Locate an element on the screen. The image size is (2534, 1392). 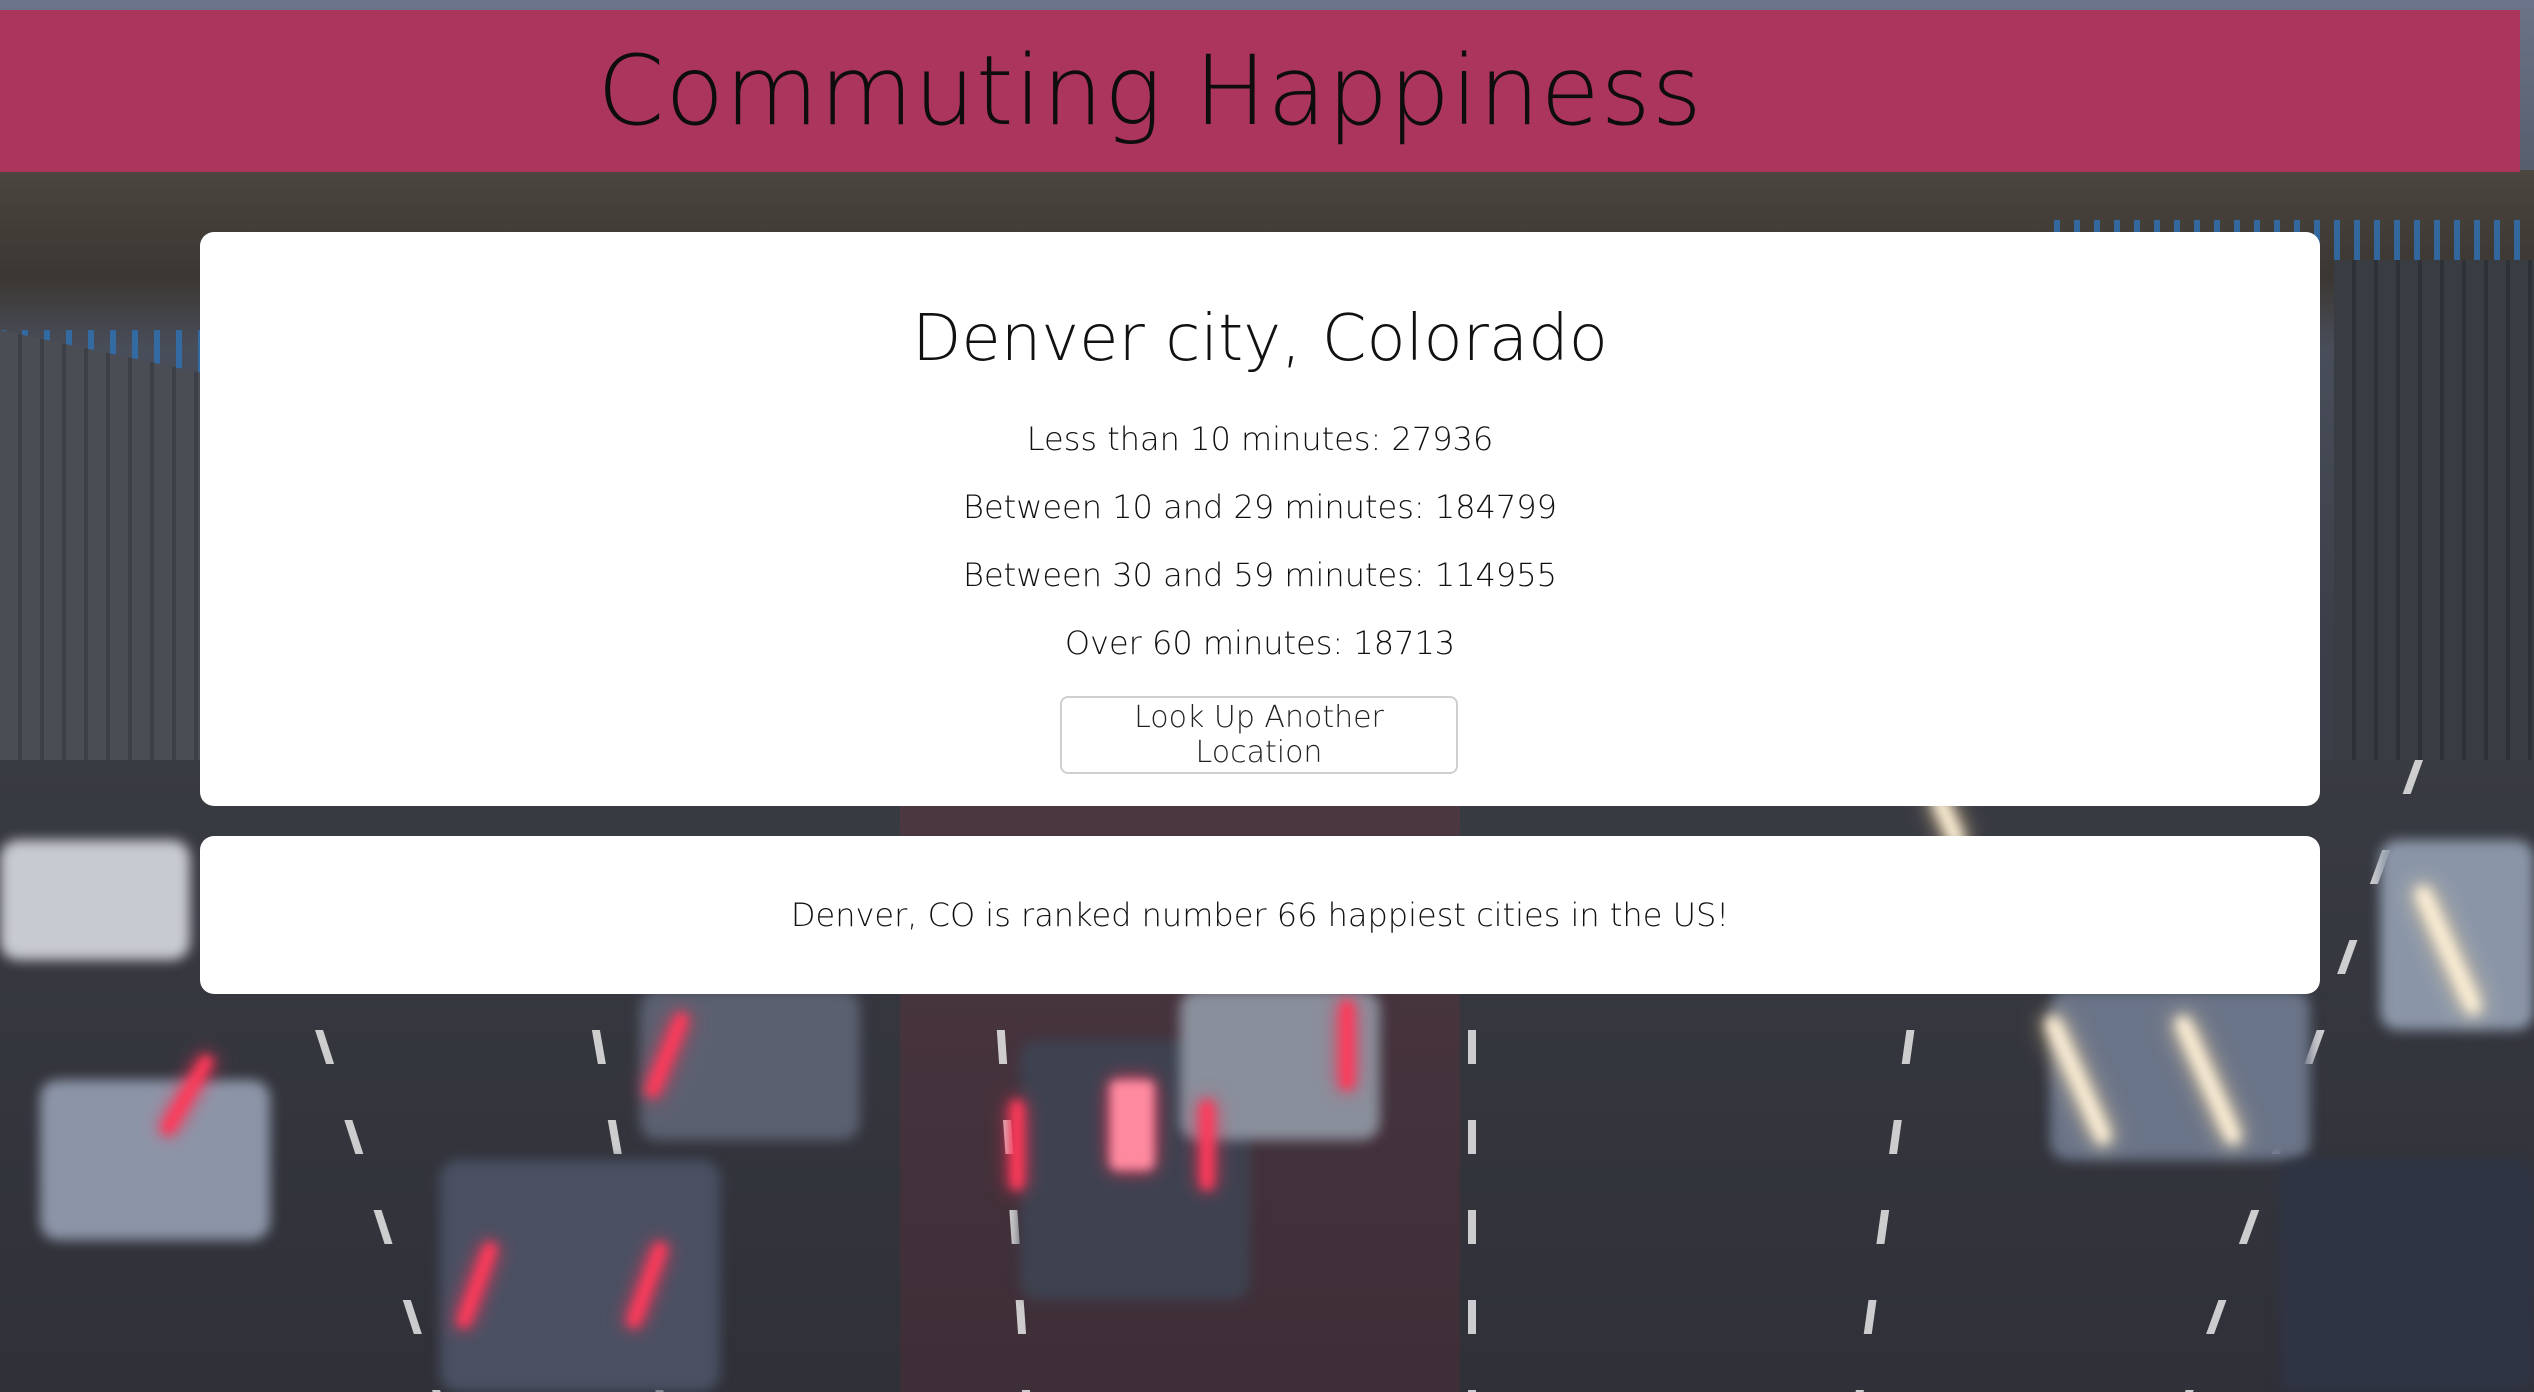
header-bar: Commuting Happiness is located at coordinates (1260, 91).